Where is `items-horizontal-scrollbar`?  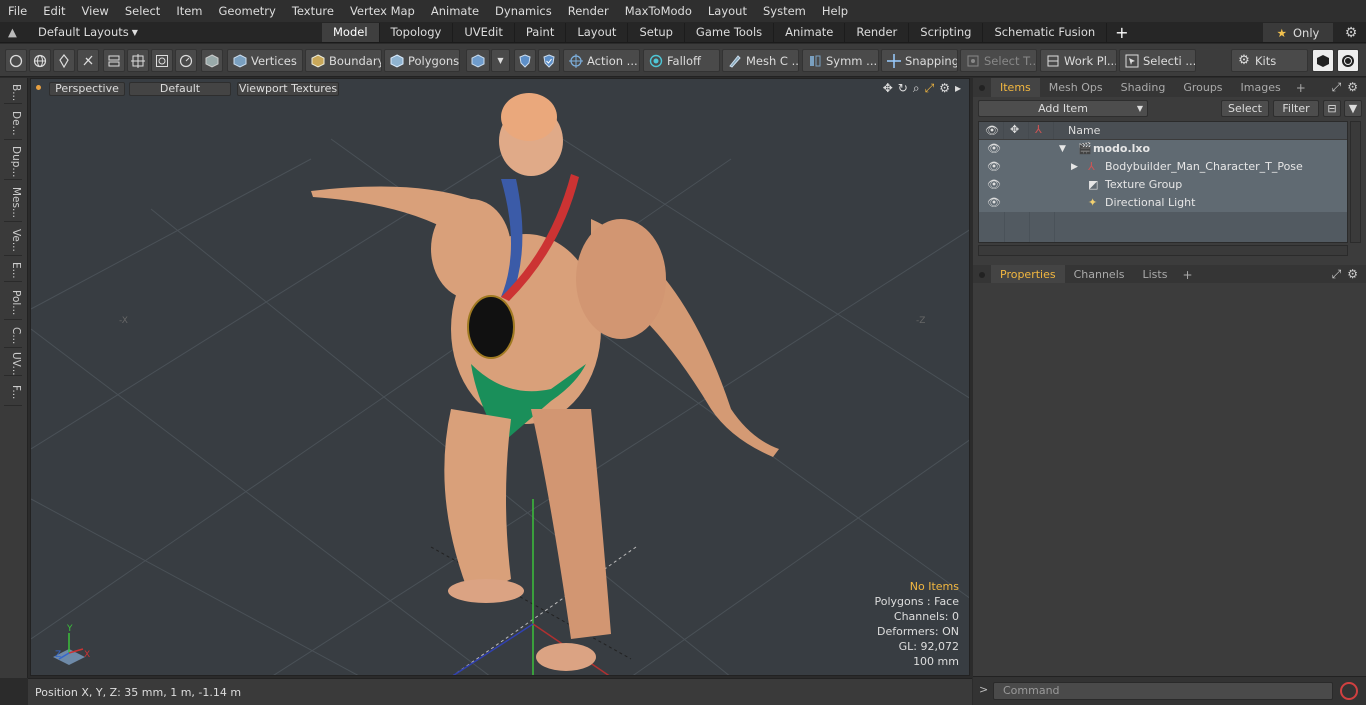 items-horizontal-scrollbar is located at coordinates (1163, 250).